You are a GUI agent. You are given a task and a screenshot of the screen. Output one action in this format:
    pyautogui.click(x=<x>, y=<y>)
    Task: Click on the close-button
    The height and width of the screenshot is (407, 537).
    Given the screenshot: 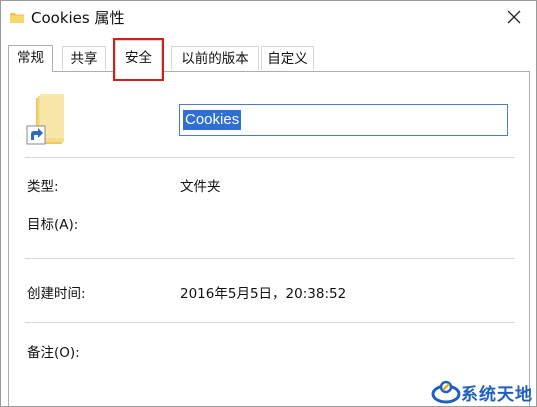 What is the action you would take?
    pyautogui.click(x=514, y=17)
    